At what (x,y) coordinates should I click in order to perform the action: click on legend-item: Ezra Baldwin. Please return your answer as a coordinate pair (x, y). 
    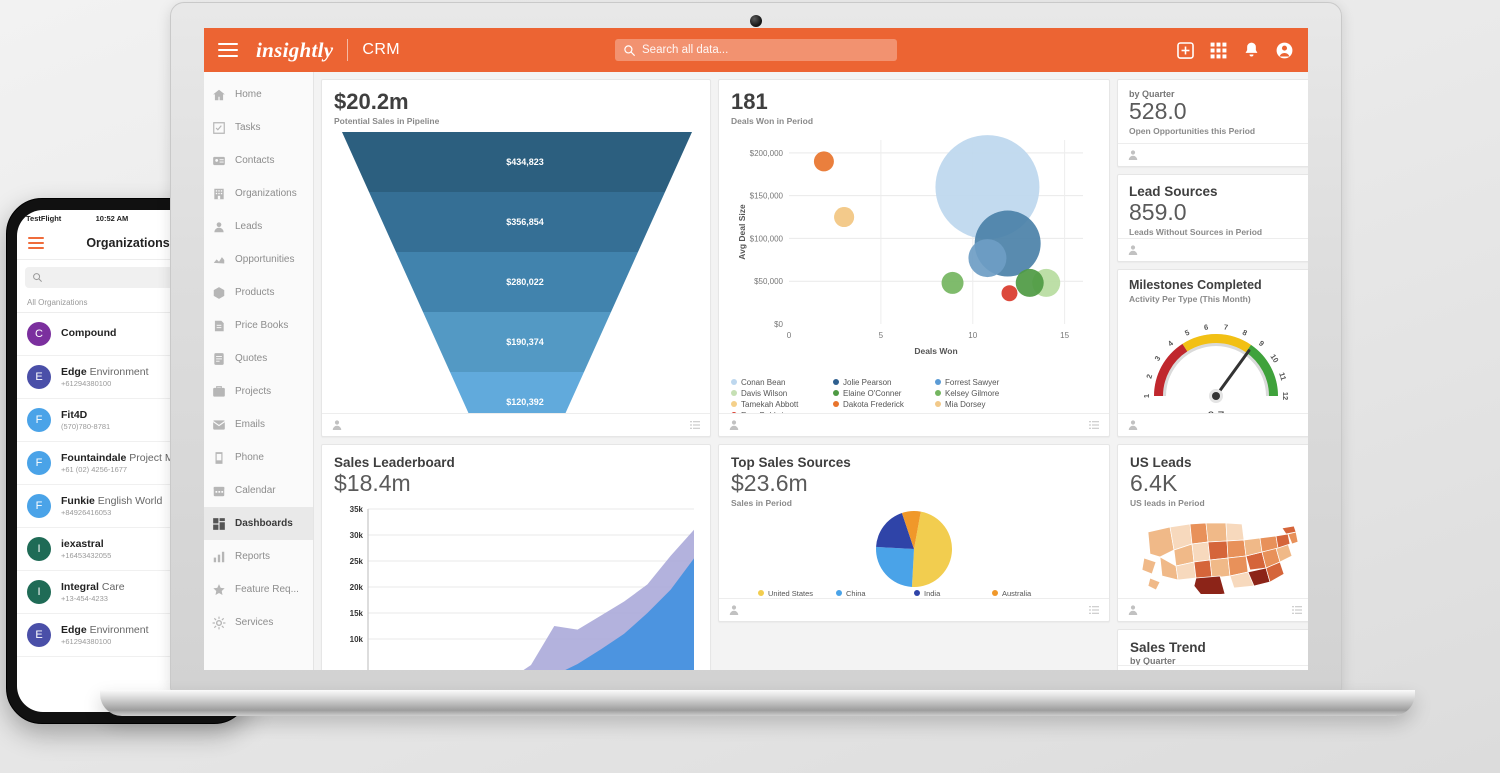
    Looking at the image, I should click on (777, 412).